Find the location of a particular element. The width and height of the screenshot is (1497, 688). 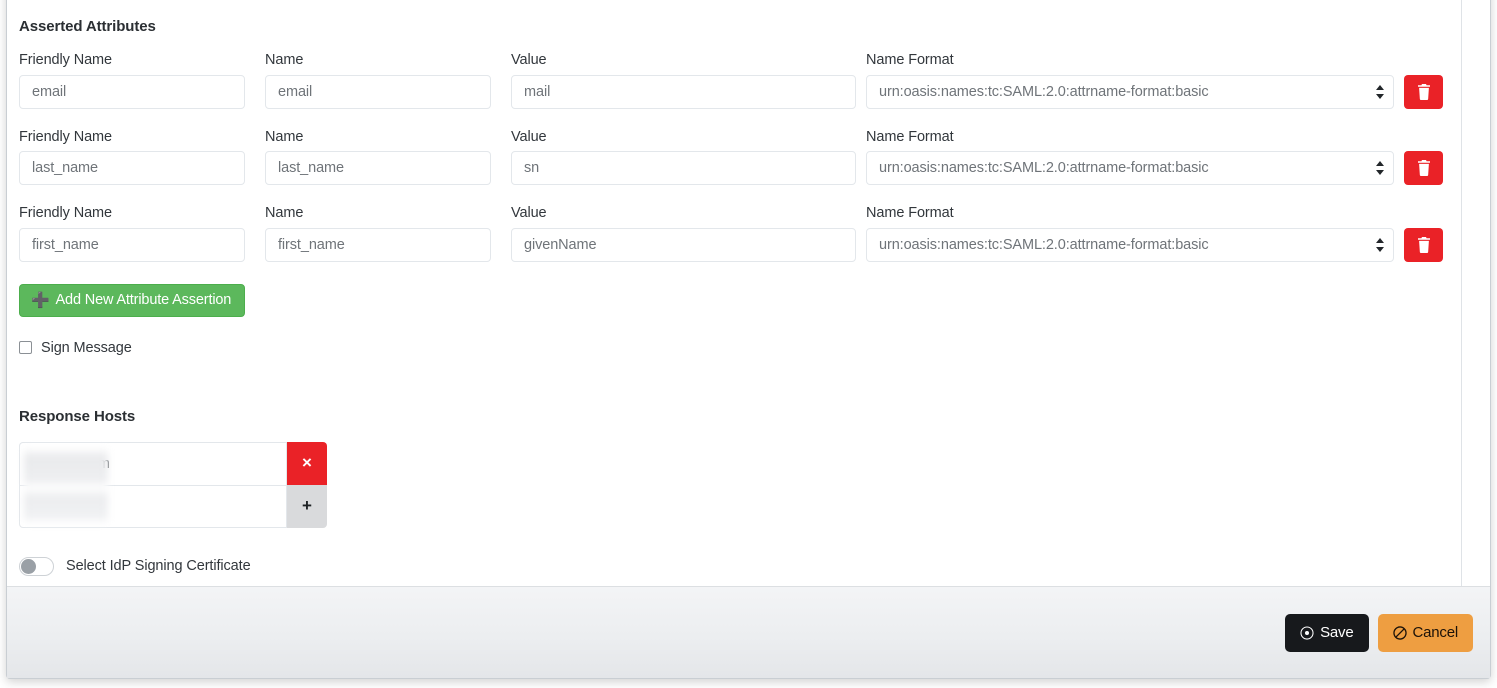

circle-dot-icon is located at coordinates (1307, 632).